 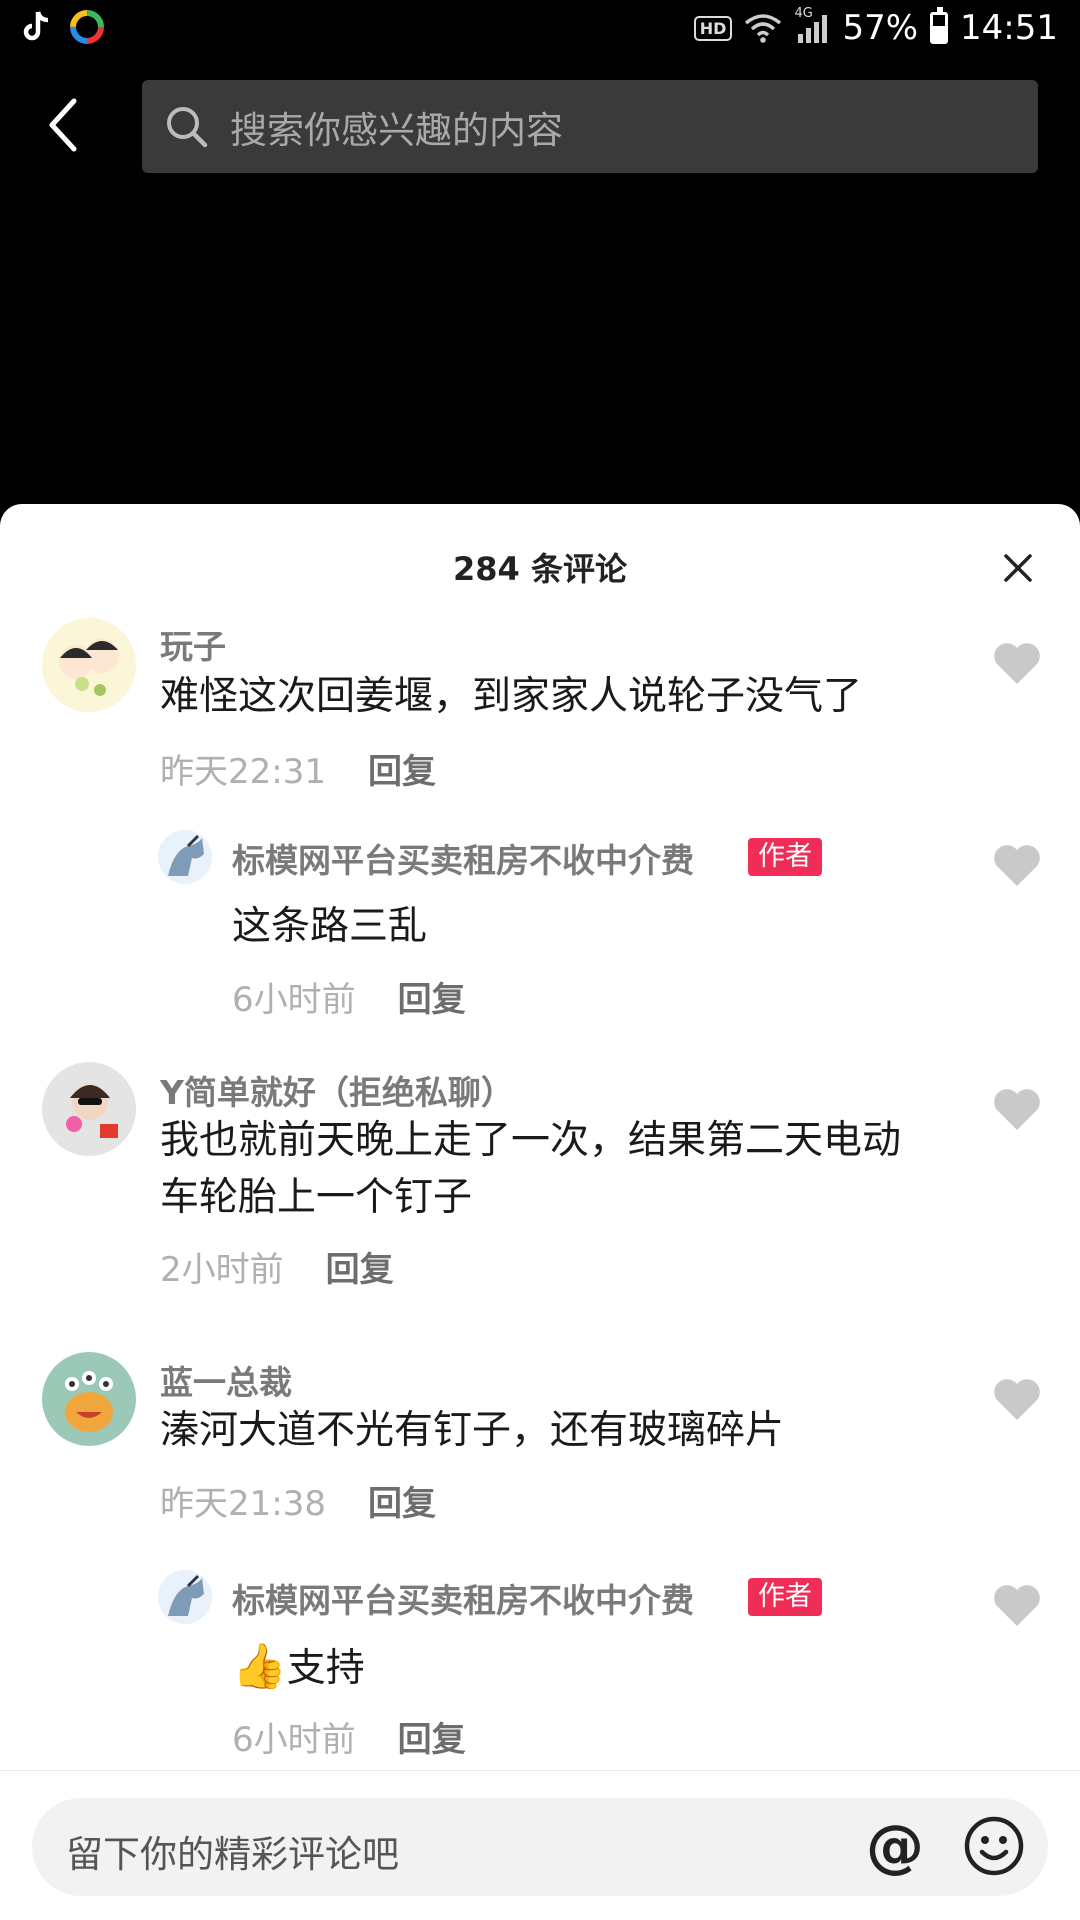 I want to click on comment-text-body: 支持, so click(x=325, y=1668).